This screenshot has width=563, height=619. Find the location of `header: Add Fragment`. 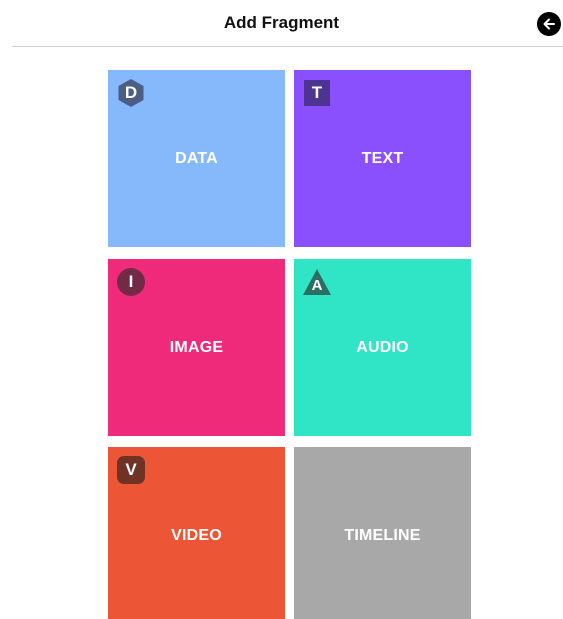

header: Add Fragment is located at coordinates (281, 23).